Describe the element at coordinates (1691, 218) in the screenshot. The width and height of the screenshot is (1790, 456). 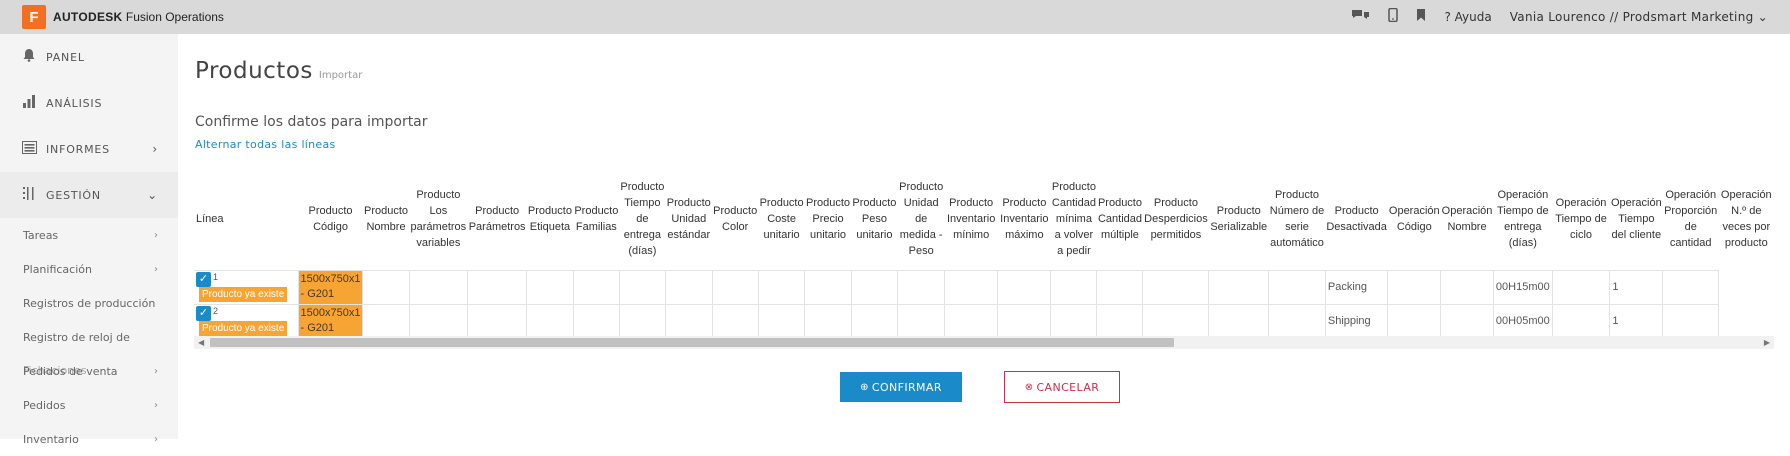
I see `table-header: Operación Proporción de cantidad` at that location.